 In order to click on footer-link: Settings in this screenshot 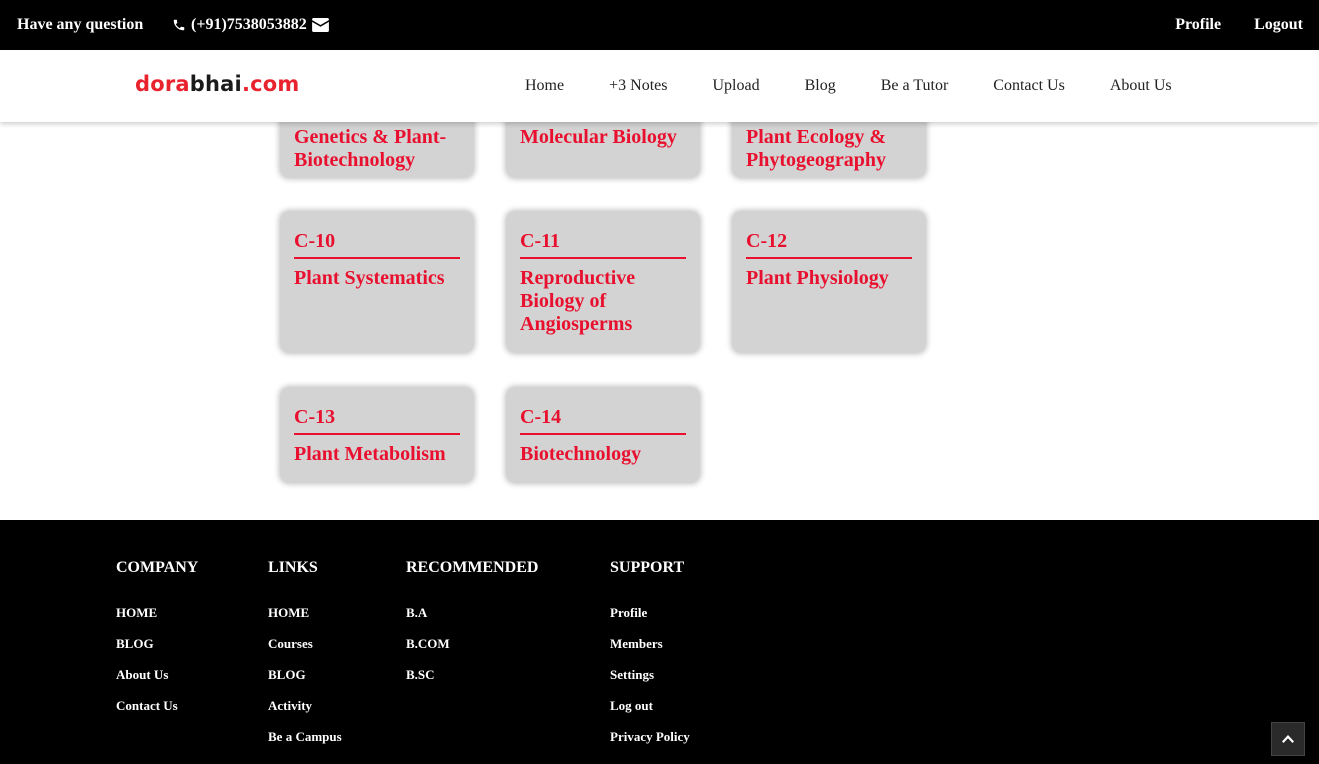, I will do `click(650, 682)`.